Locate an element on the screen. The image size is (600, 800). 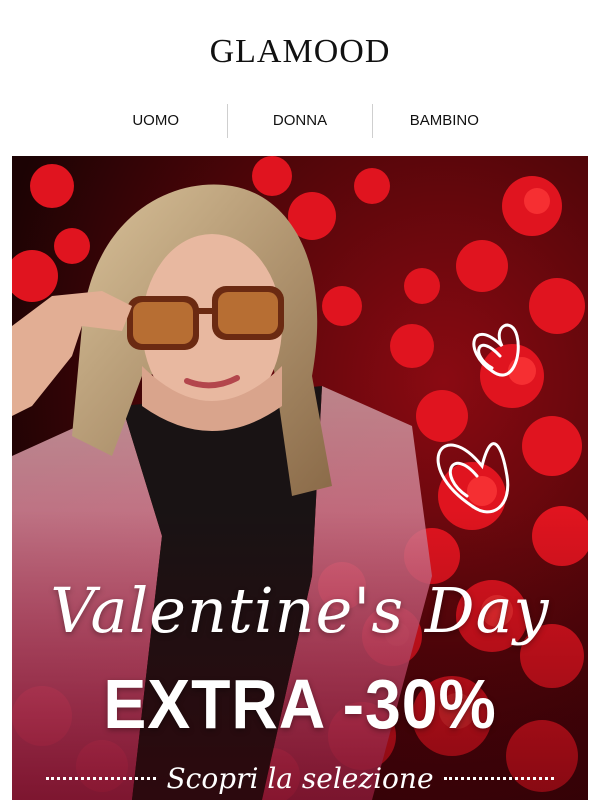
header: GLAMOOD is located at coordinates (300, 47).